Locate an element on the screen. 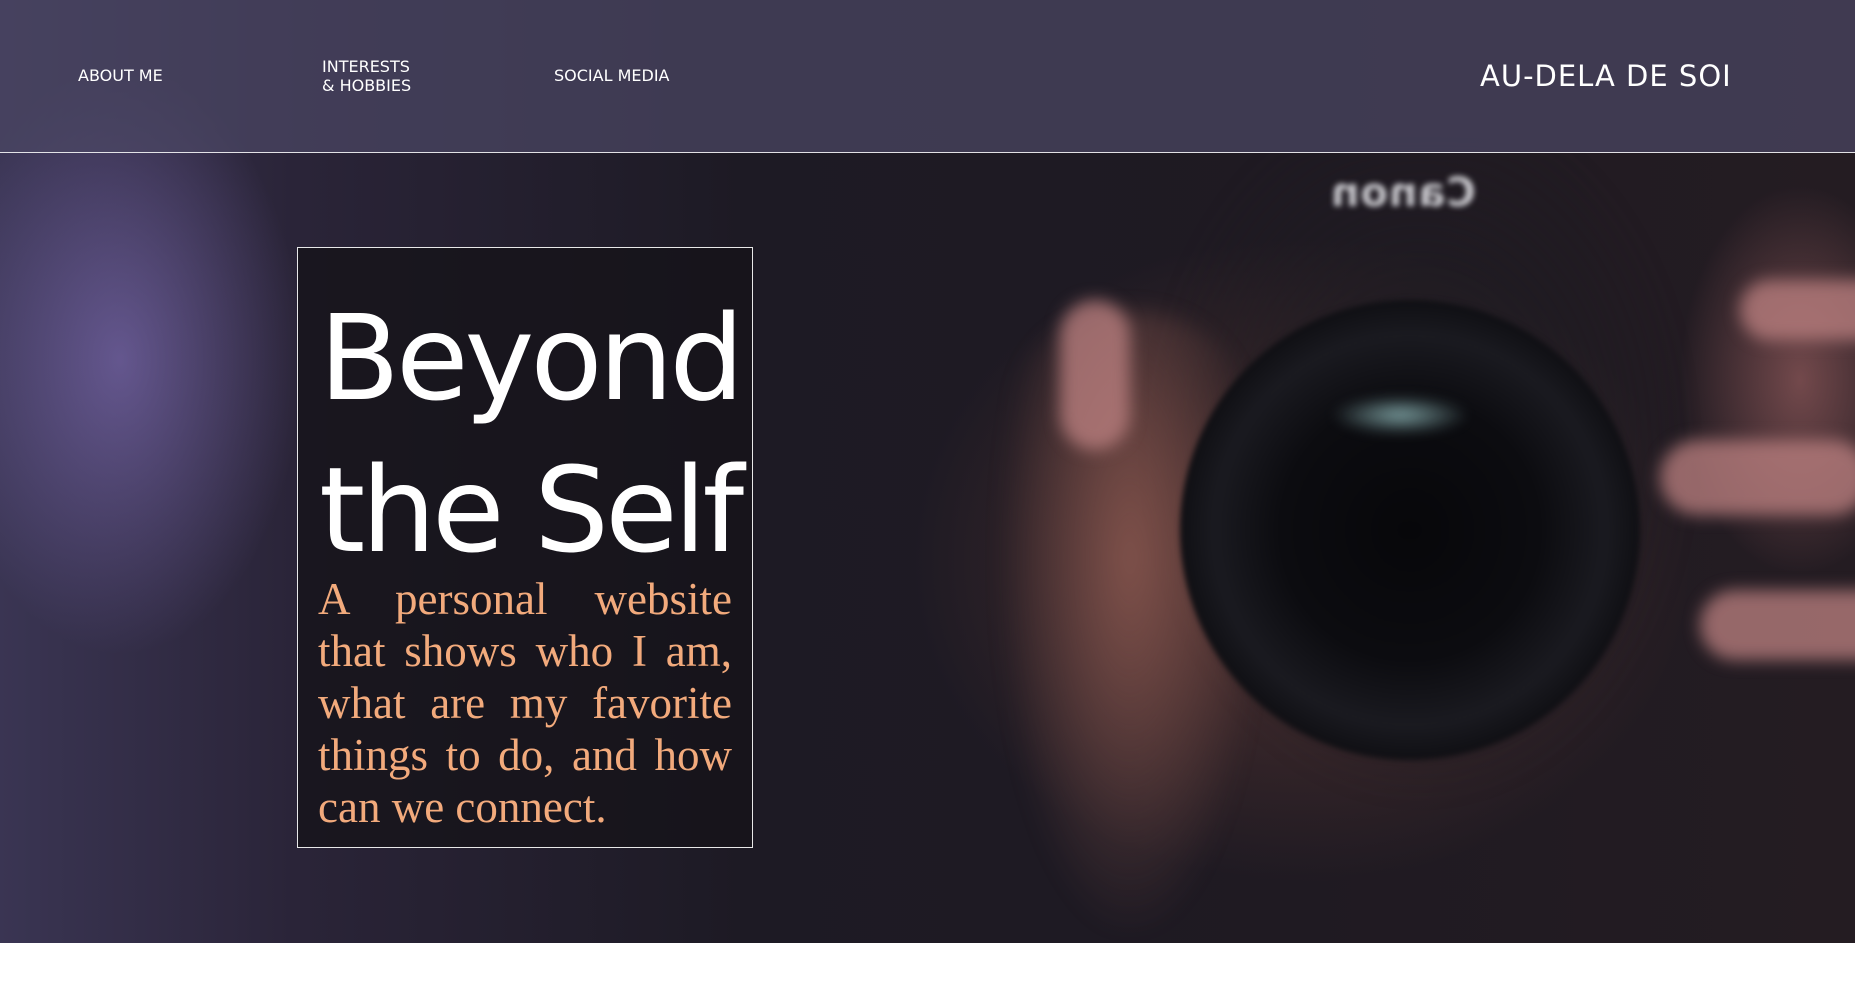 The image size is (1855, 1006). nav-link-interests-hobbies: INTERESTS & HOBBIES is located at coordinates (366, 76).